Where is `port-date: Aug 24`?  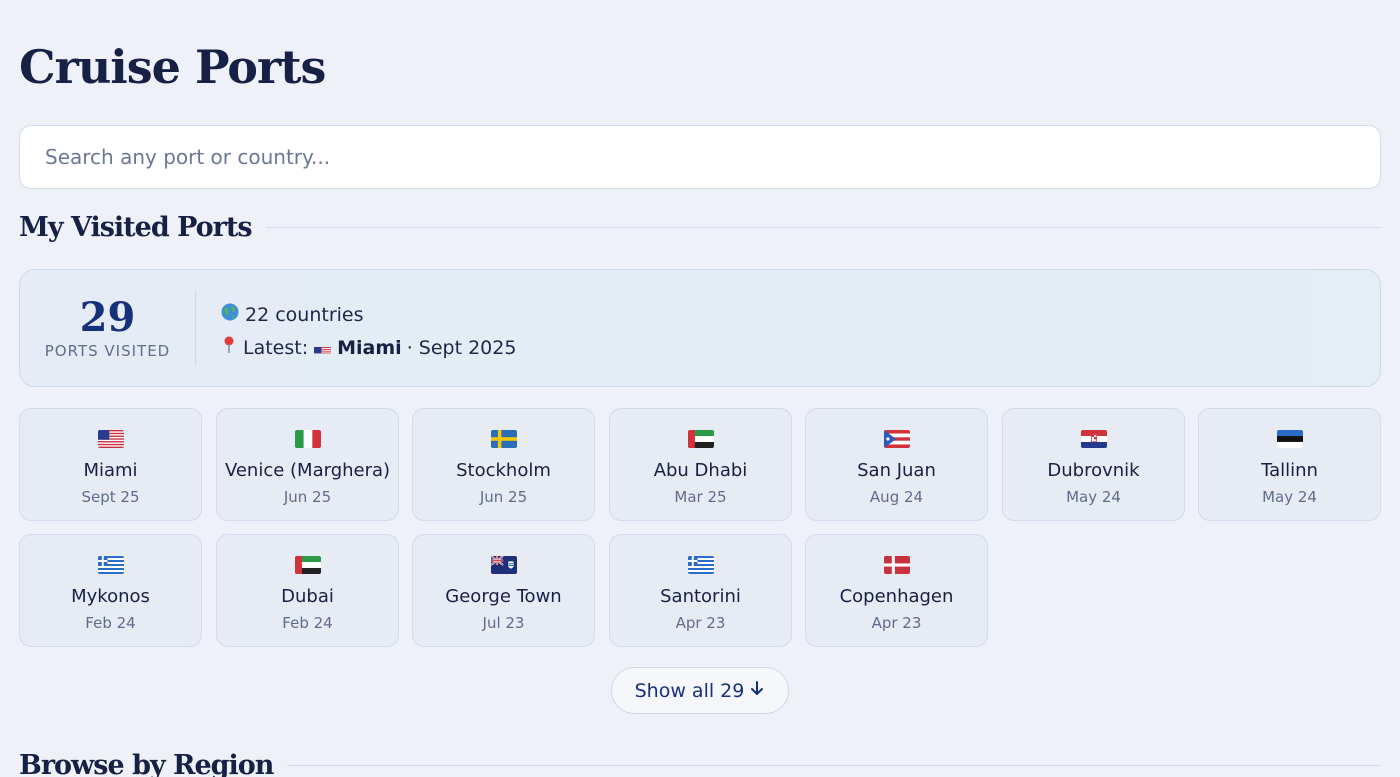 port-date: Aug 24 is located at coordinates (896, 497).